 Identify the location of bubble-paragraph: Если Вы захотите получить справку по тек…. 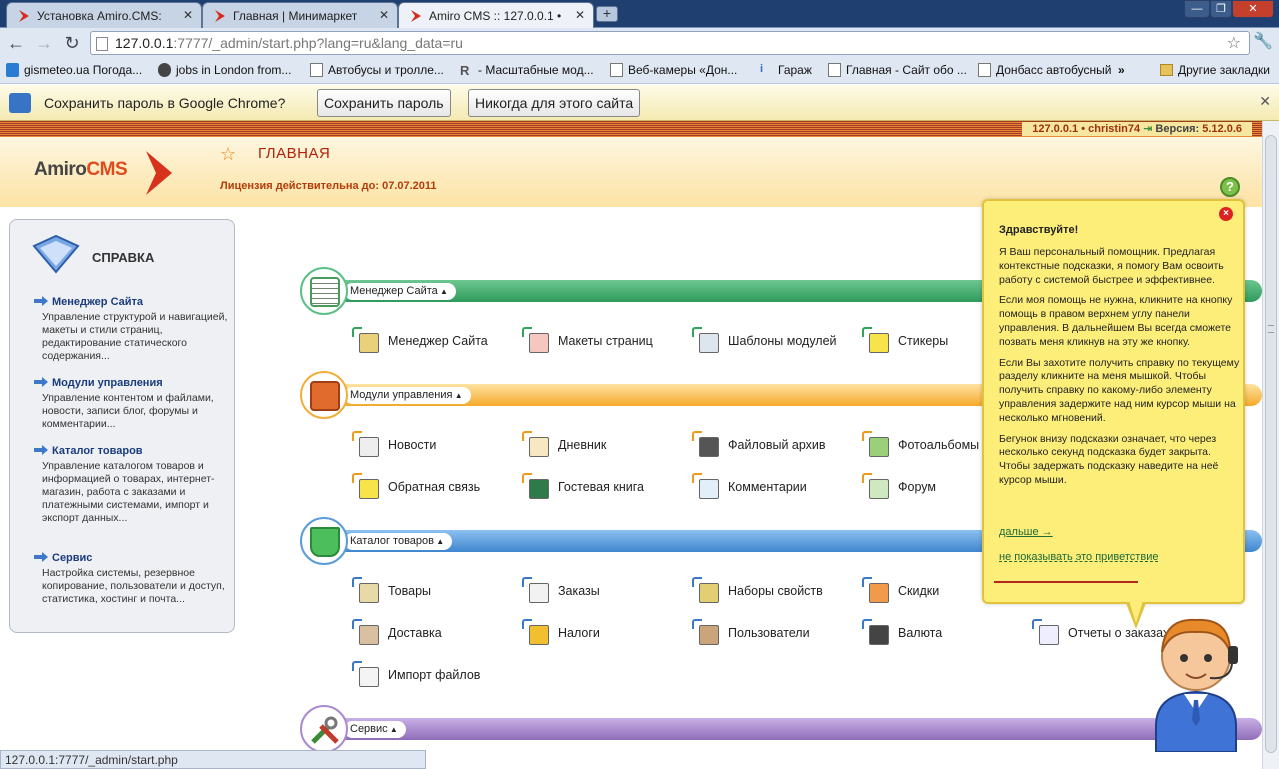
(1119, 390).